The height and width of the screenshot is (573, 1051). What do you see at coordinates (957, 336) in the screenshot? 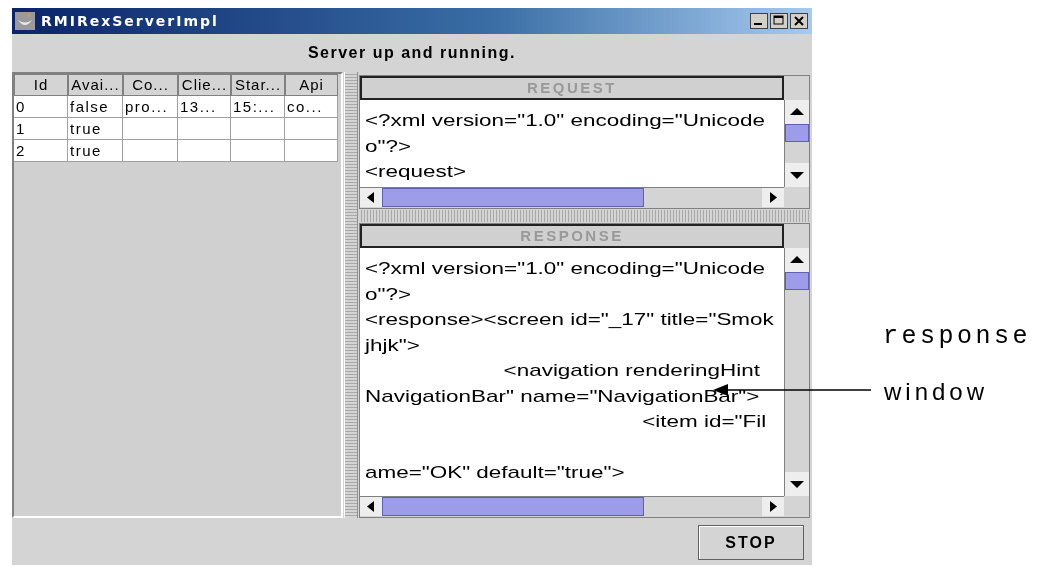
I see `annotation-label: response` at bounding box center [957, 336].